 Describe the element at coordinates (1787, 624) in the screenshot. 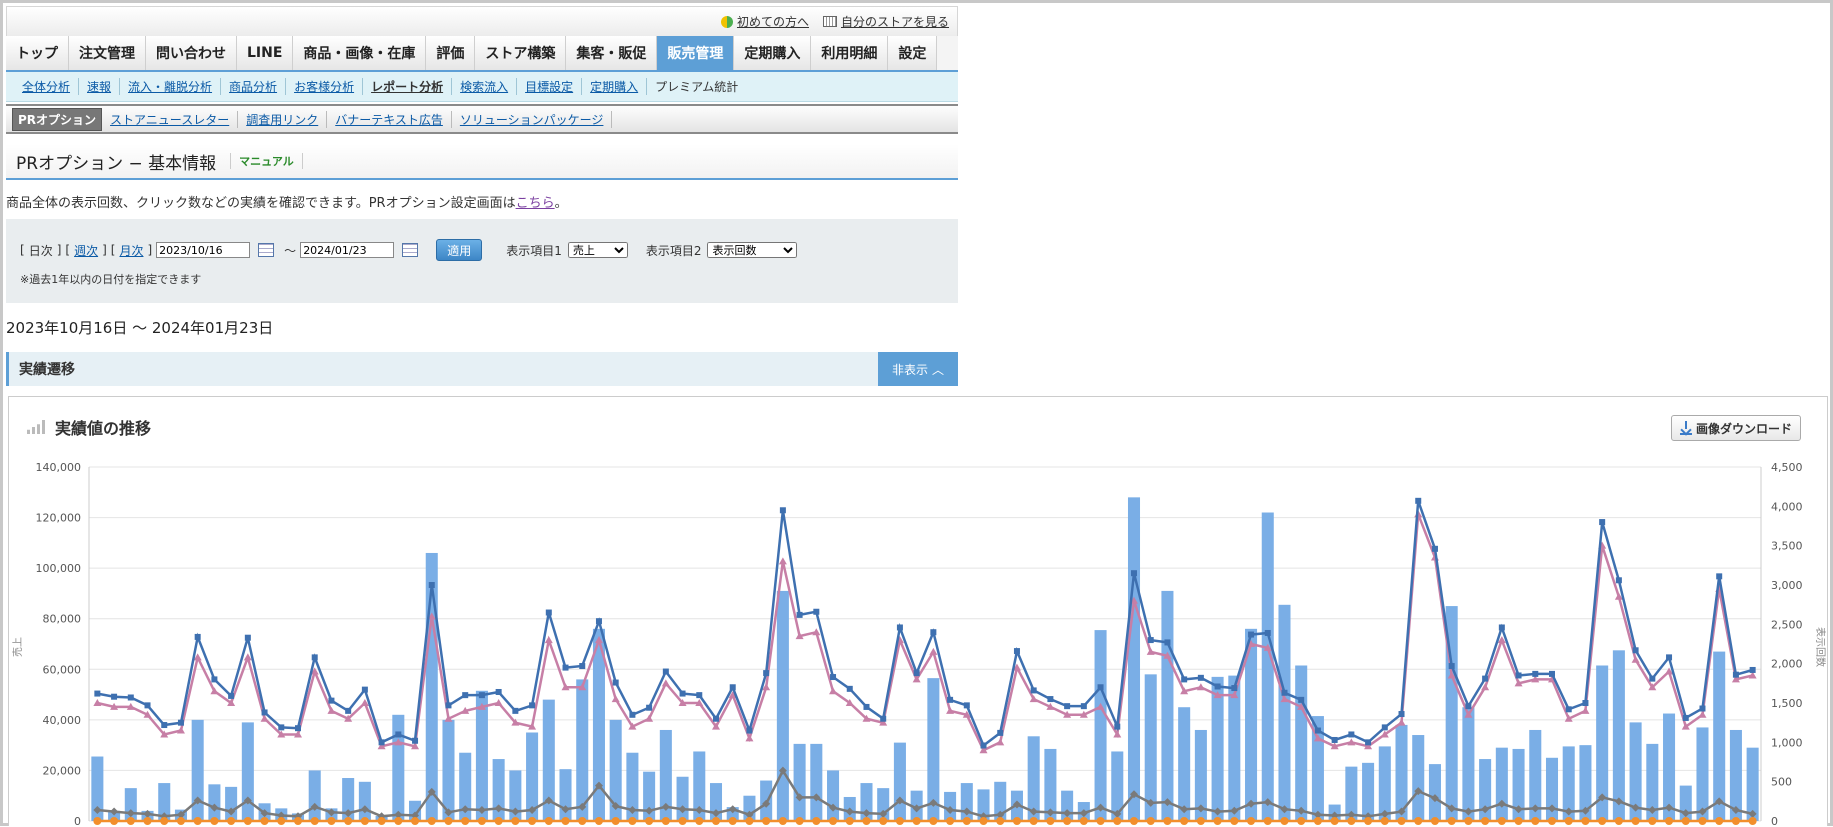

I see `y-right-tick-label: 2,500` at that location.